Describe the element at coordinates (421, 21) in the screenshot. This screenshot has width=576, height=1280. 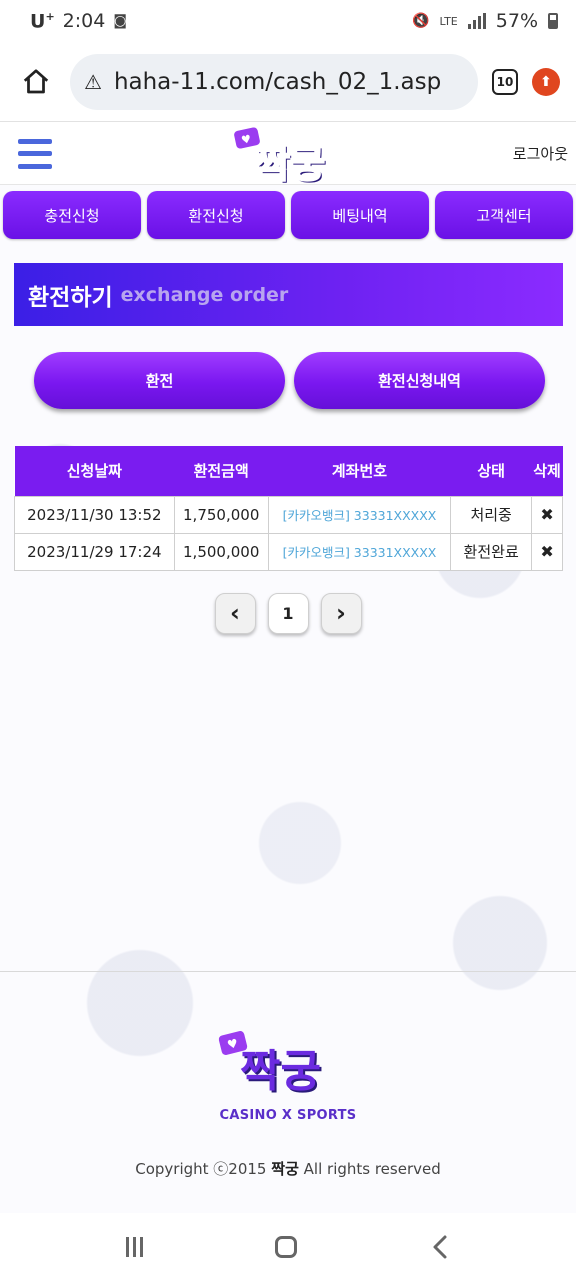
I see `mute-icon: 🔇` at that location.